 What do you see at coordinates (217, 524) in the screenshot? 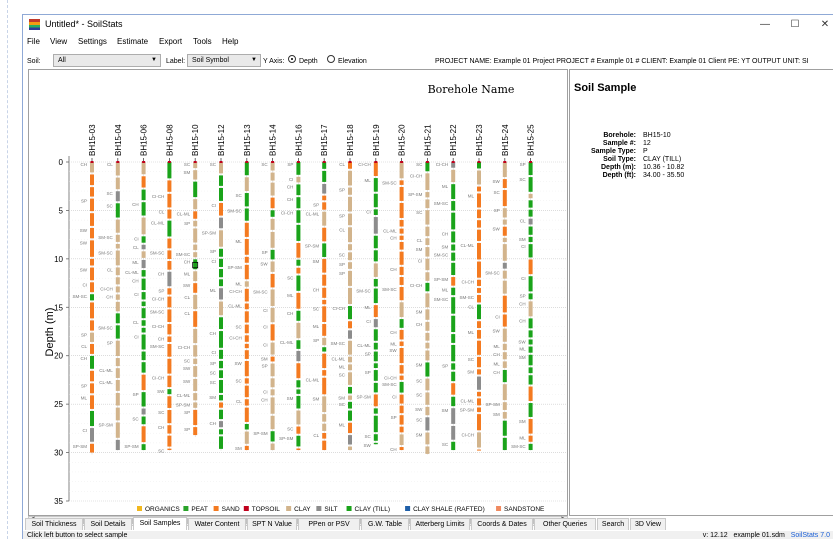
I see `tab-water-content: Water Content` at bounding box center [217, 524].